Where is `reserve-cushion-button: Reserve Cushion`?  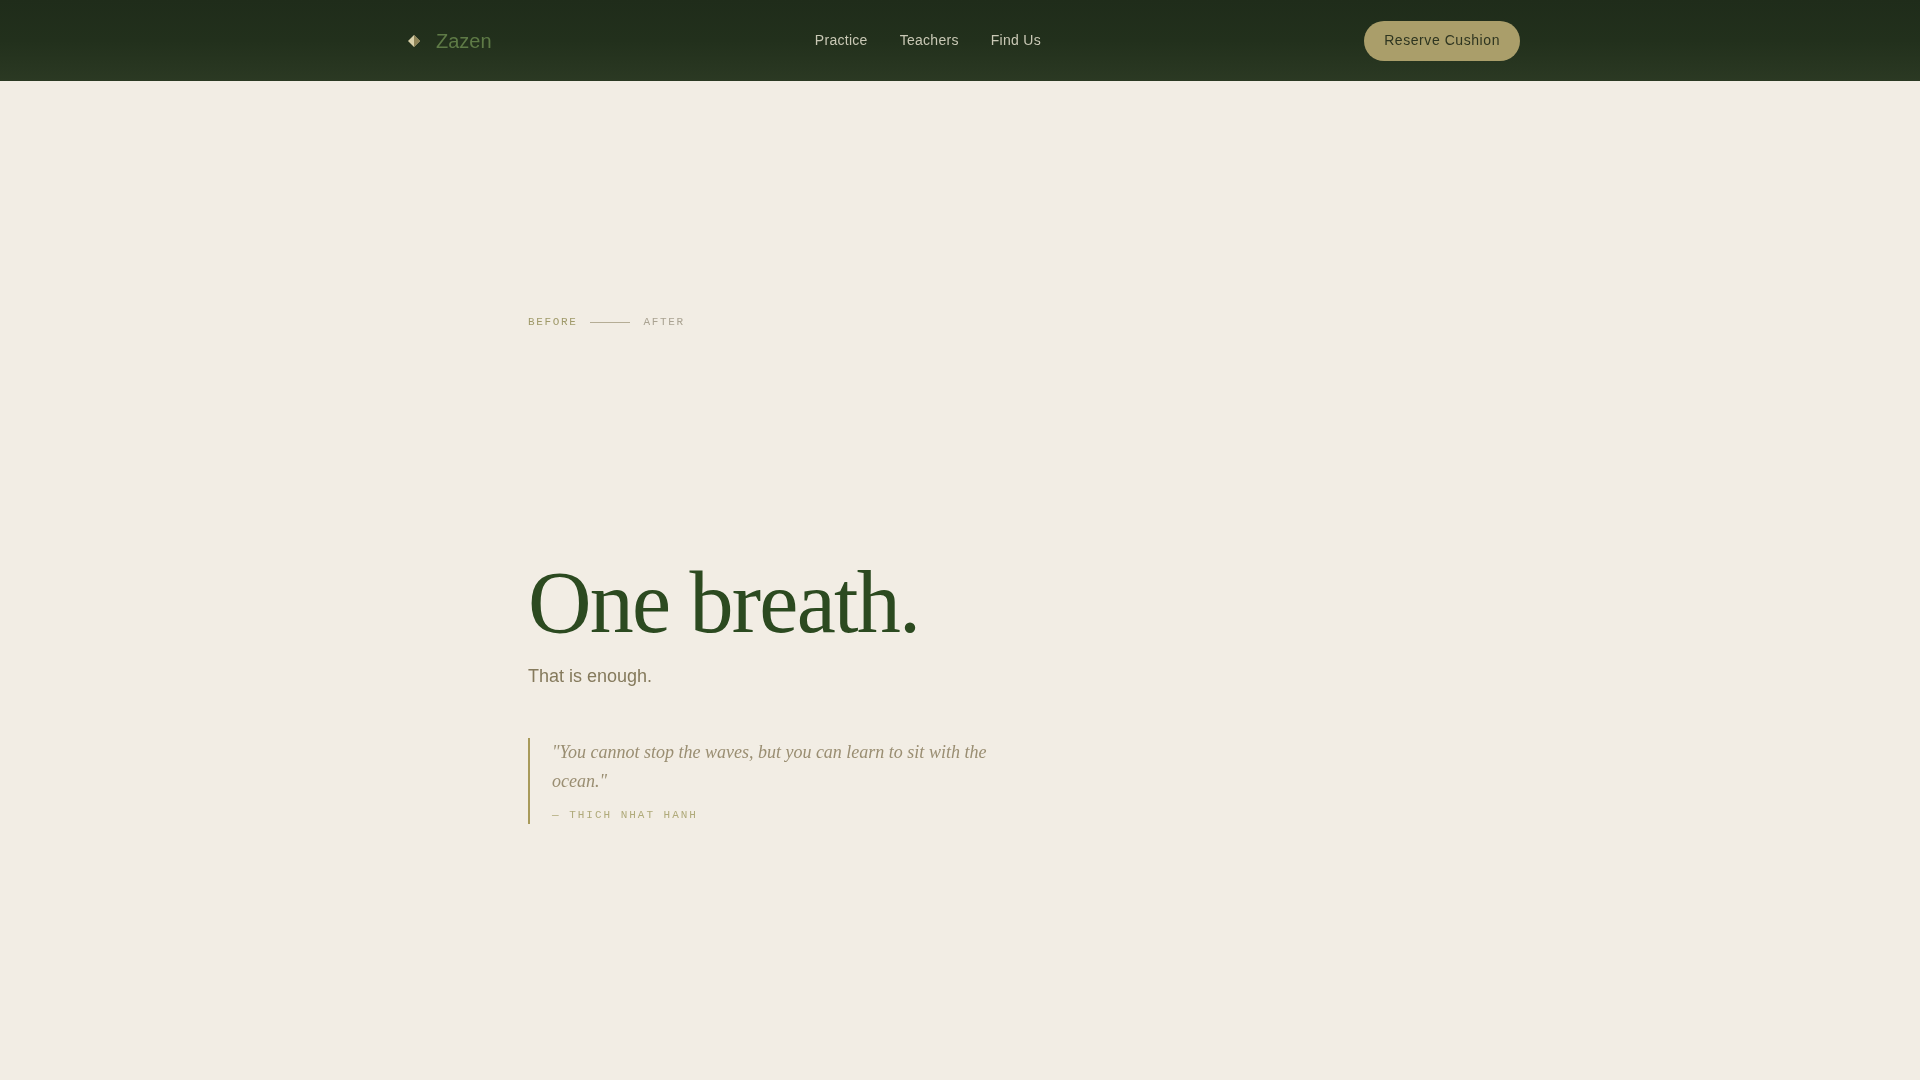
reserve-cushion-button: Reserve Cushion is located at coordinates (1442, 40).